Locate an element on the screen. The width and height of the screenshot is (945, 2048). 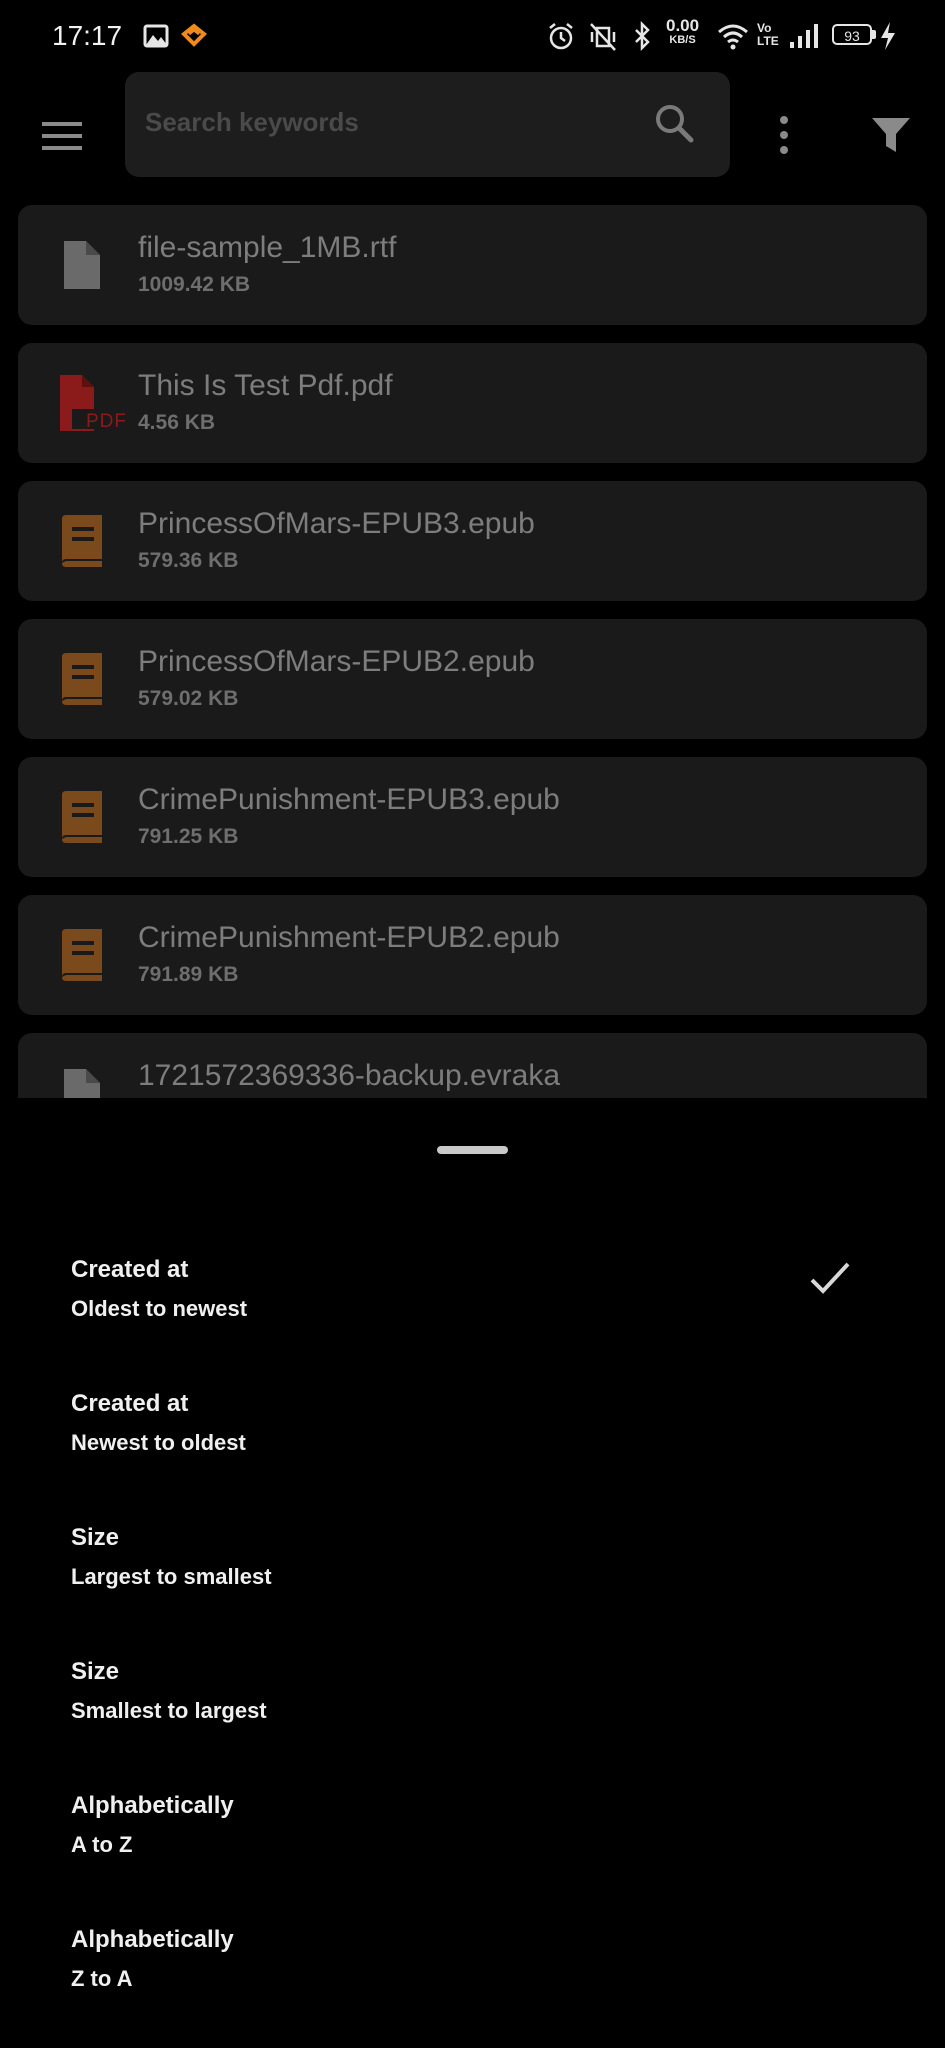
menu-icon is located at coordinates (62, 136).